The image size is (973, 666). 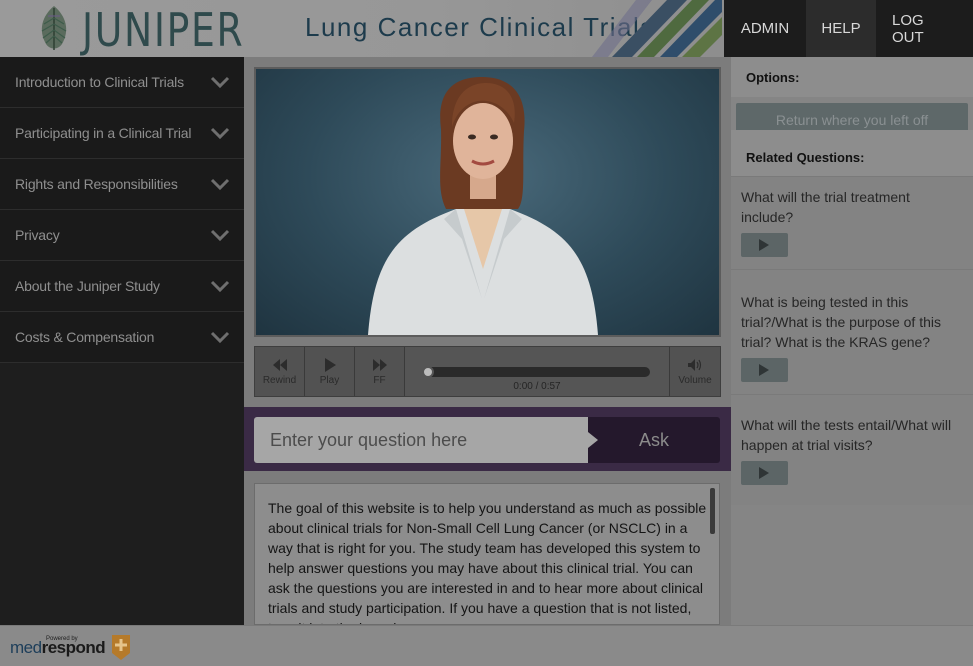 I want to click on ask-button: Ask, so click(x=654, y=440).